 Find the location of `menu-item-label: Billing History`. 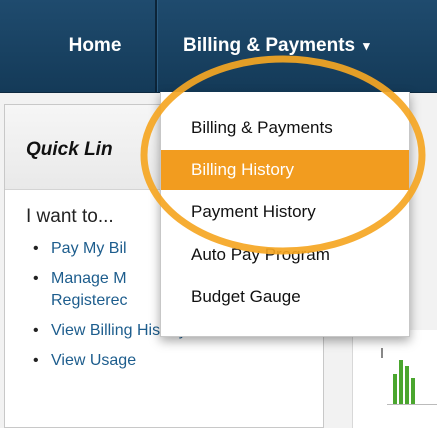

menu-item-label: Billing History is located at coordinates (242, 169).